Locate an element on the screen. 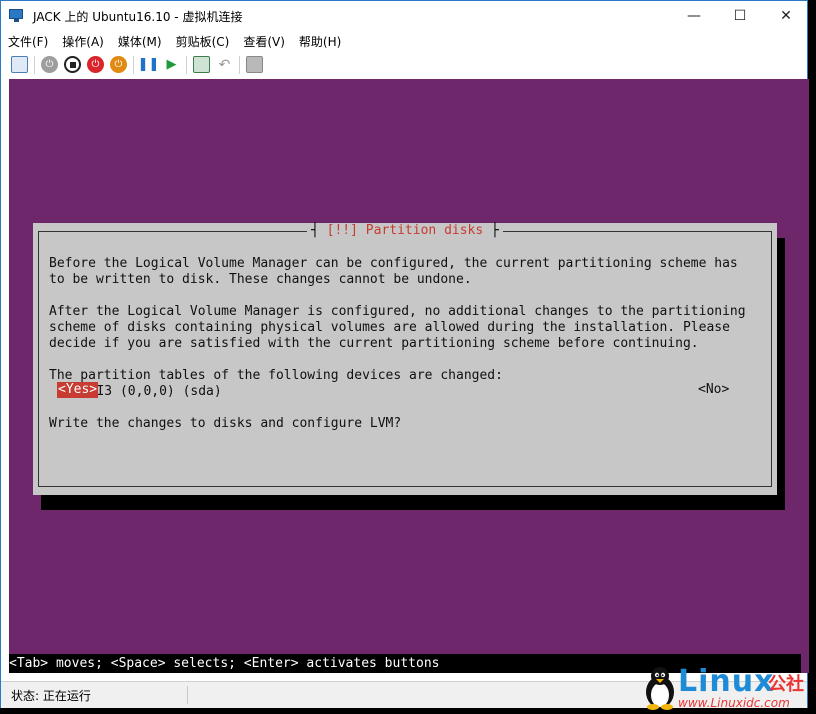 This screenshot has height=714, width=816. logo-url: www.Linuxidc.com is located at coordinates (734, 703).